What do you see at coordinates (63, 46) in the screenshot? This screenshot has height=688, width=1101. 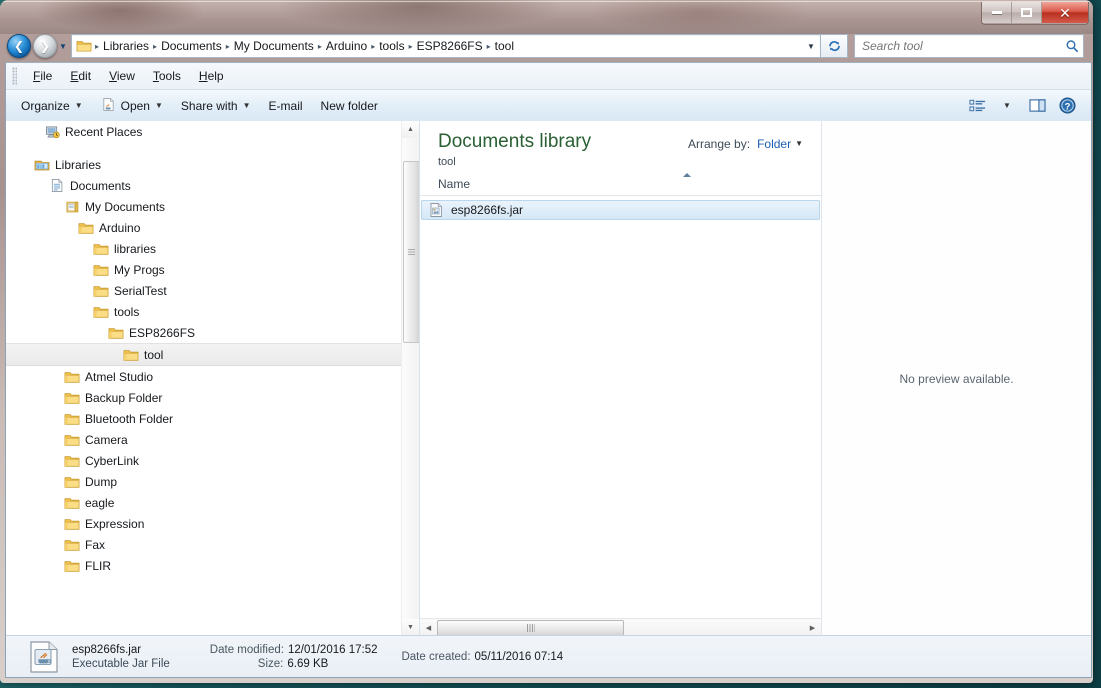 I see `history-dropdown-button: ▼` at bounding box center [63, 46].